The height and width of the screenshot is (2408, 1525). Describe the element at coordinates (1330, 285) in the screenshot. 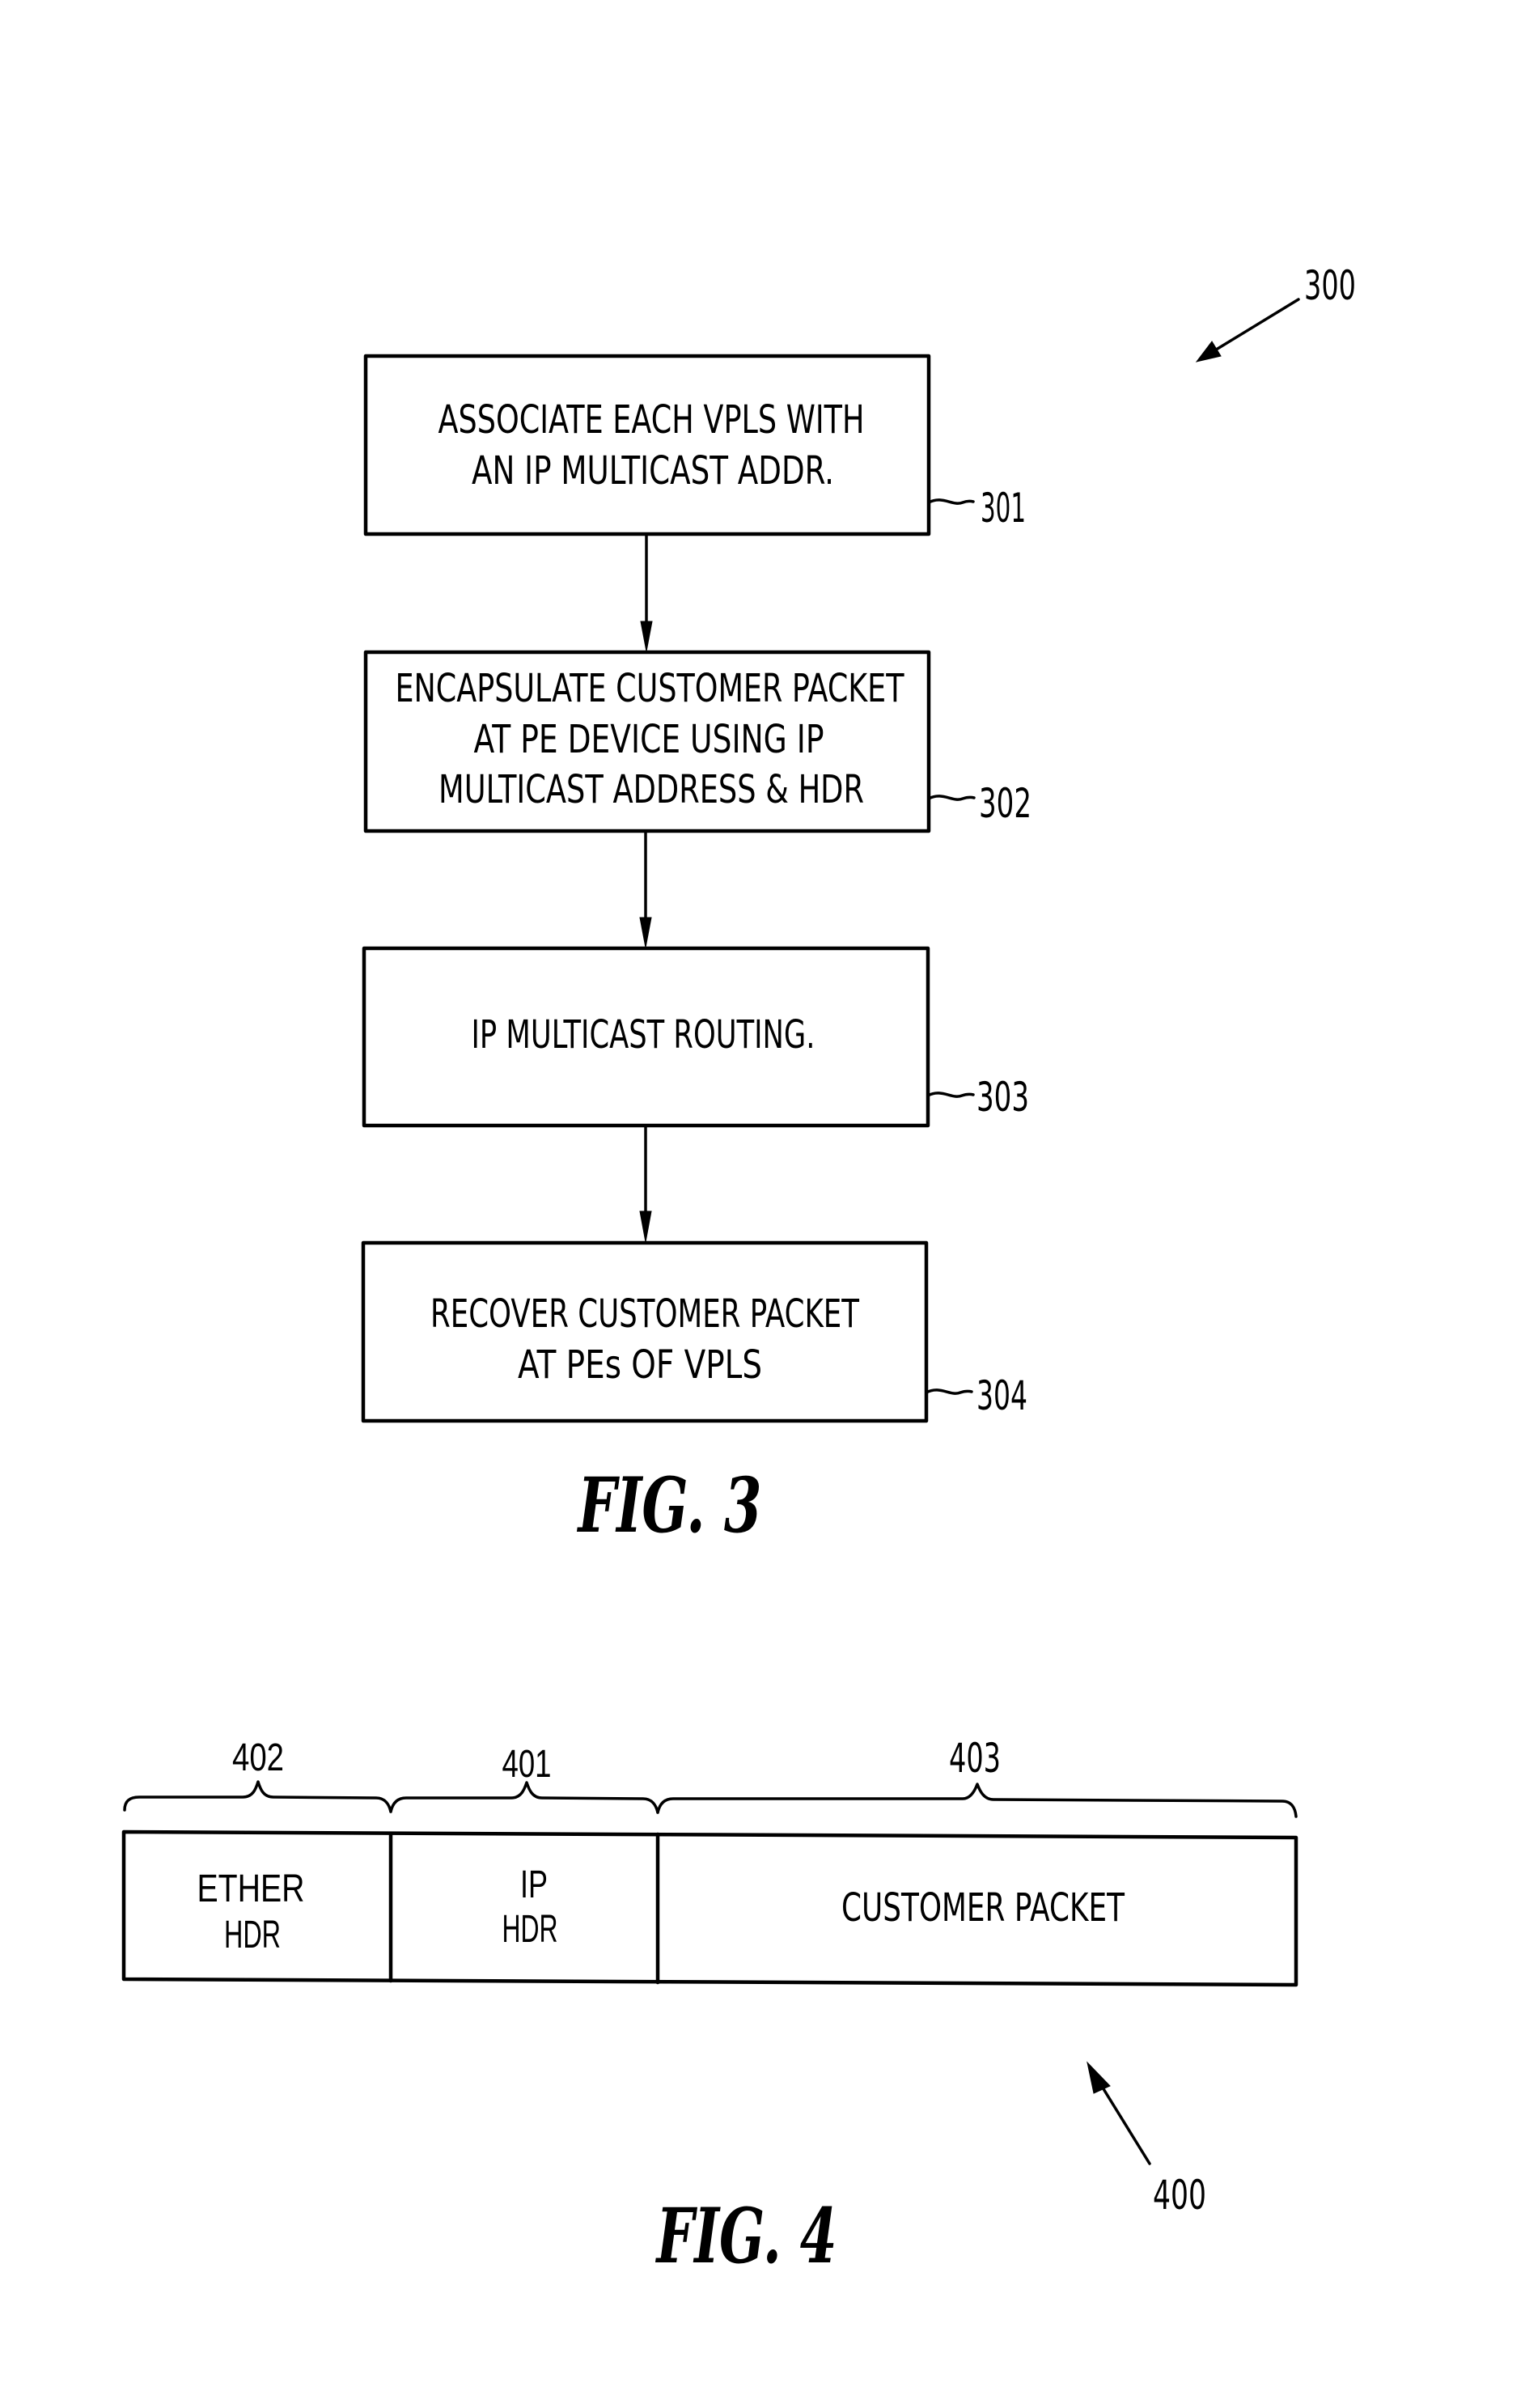

I see `reference-label-300: 300` at that location.